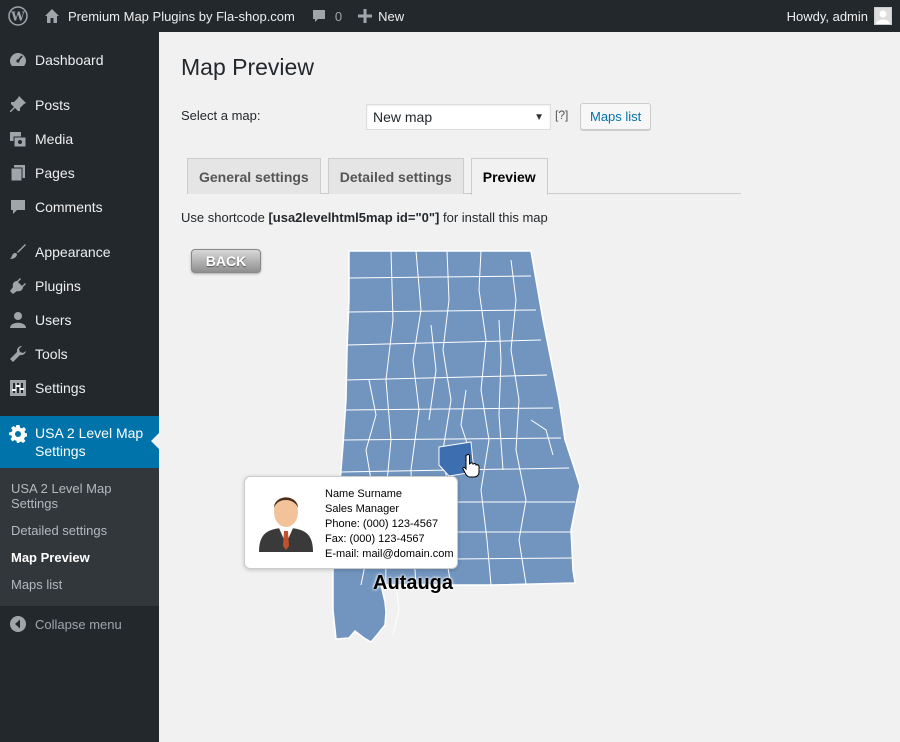 The width and height of the screenshot is (900, 742). What do you see at coordinates (286, 519) in the screenshot?
I see `person-avatar-icon` at bounding box center [286, 519].